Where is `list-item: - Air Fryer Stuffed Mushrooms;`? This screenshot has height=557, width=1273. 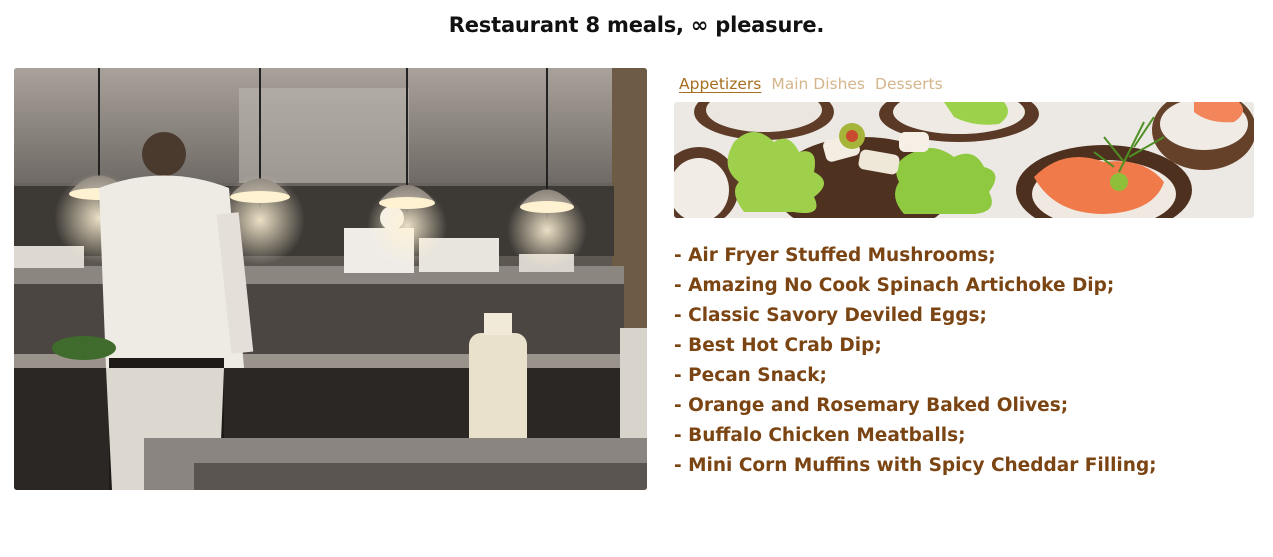 list-item: - Air Fryer Stuffed Mushrooms; is located at coordinates (835, 255).